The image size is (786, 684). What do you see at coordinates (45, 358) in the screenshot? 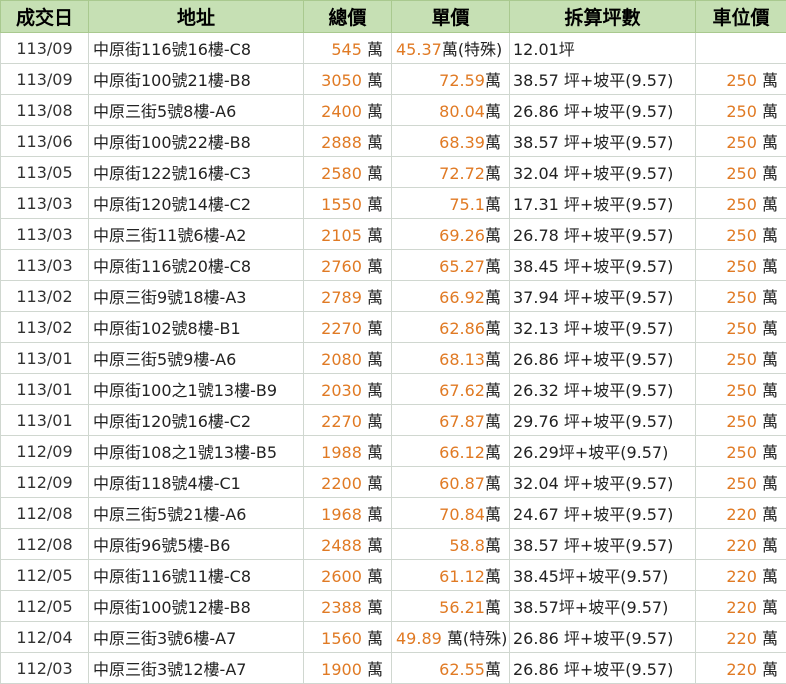
I see `date-cell: 113/01` at bounding box center [45, 358].